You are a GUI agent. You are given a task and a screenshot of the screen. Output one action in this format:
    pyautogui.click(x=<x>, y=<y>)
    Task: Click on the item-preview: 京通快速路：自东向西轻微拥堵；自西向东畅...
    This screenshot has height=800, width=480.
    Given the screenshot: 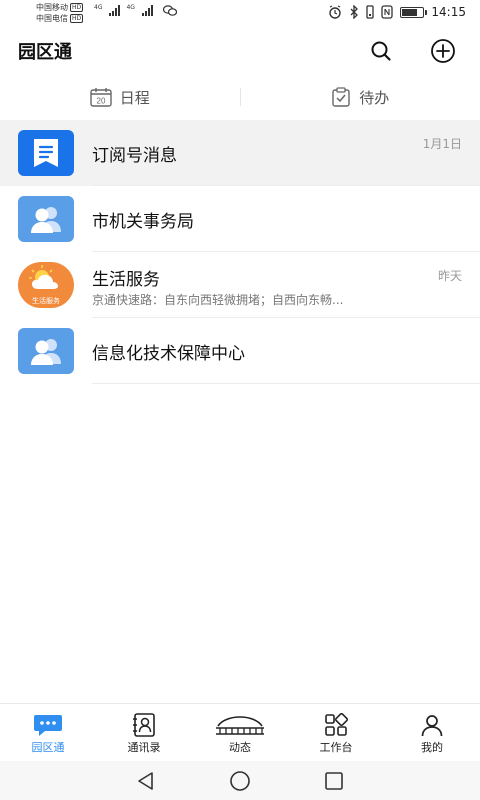 What is the action you would take?
    pyautogui.click(x=218, y=300)
    